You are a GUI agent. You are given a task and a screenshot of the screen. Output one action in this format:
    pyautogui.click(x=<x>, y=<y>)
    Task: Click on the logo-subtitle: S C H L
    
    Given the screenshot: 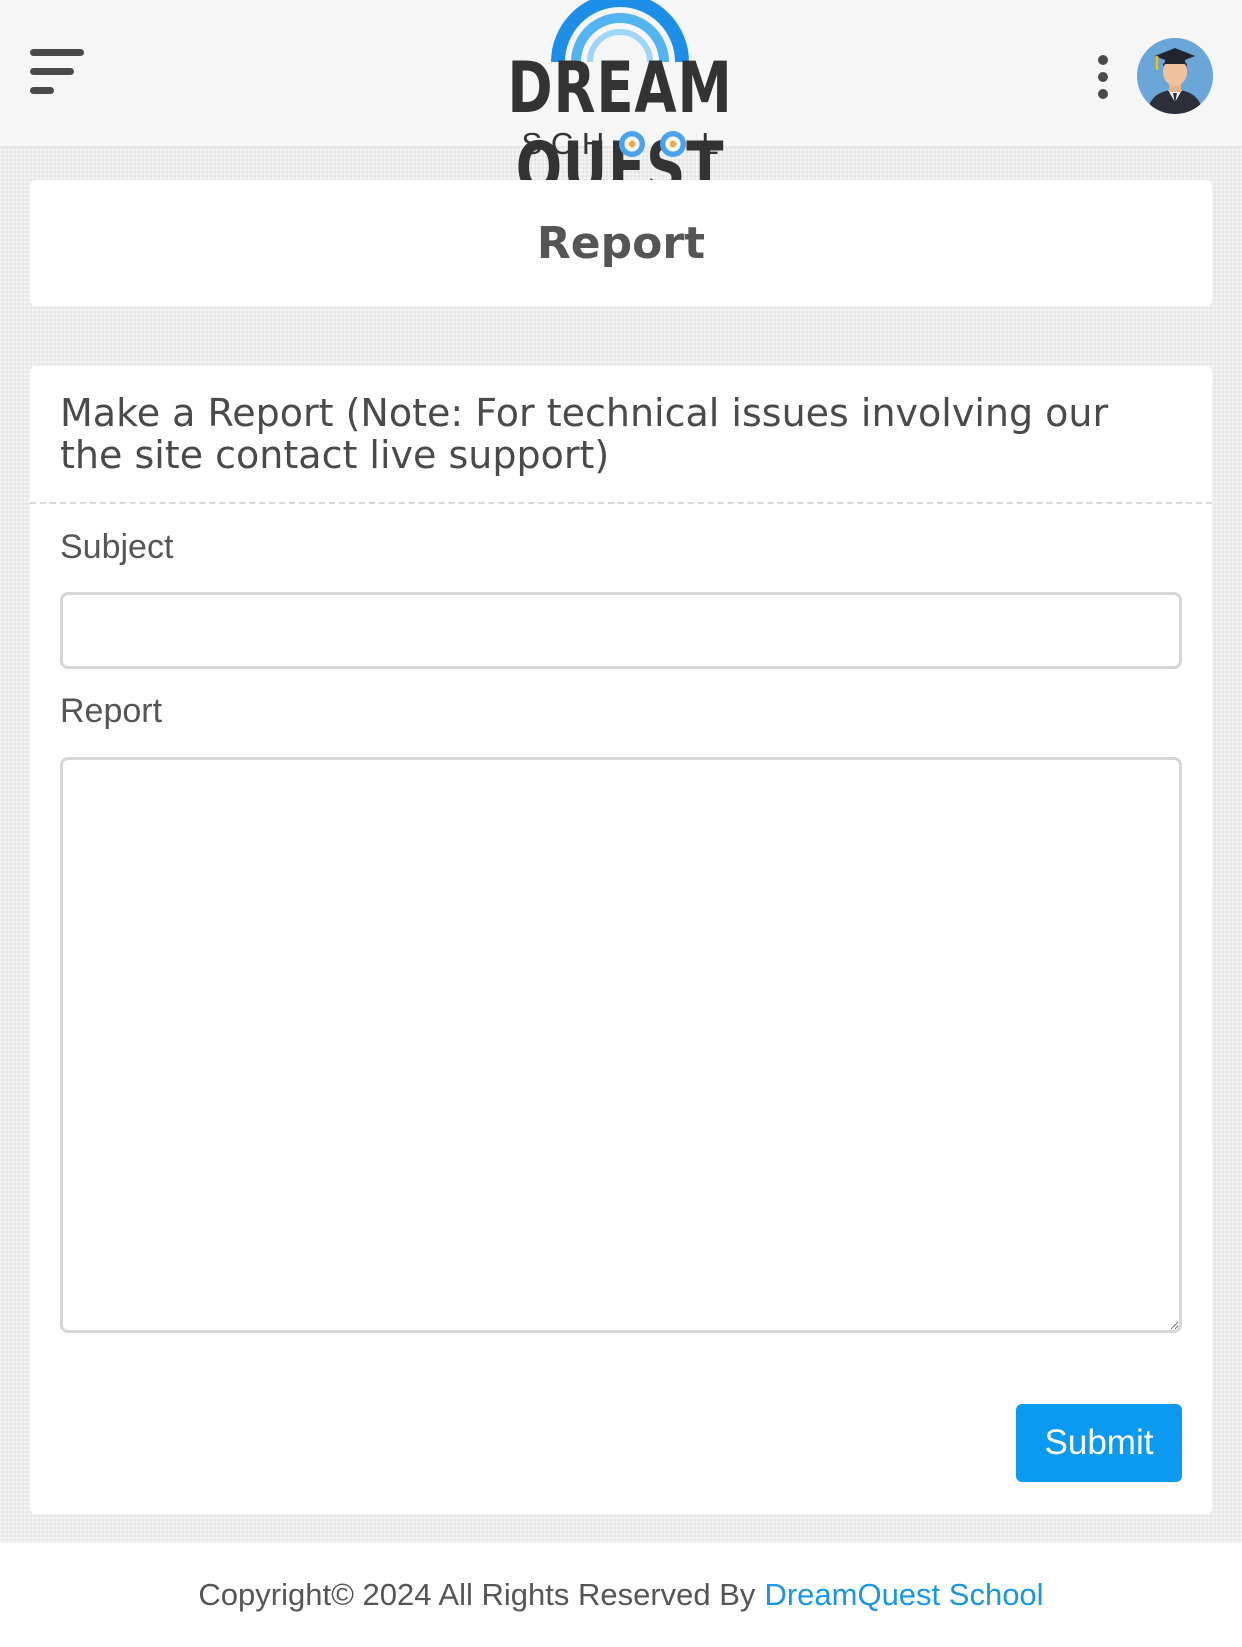 What is the action you would take?
    pyautogui.click(x=620, y=144)
    